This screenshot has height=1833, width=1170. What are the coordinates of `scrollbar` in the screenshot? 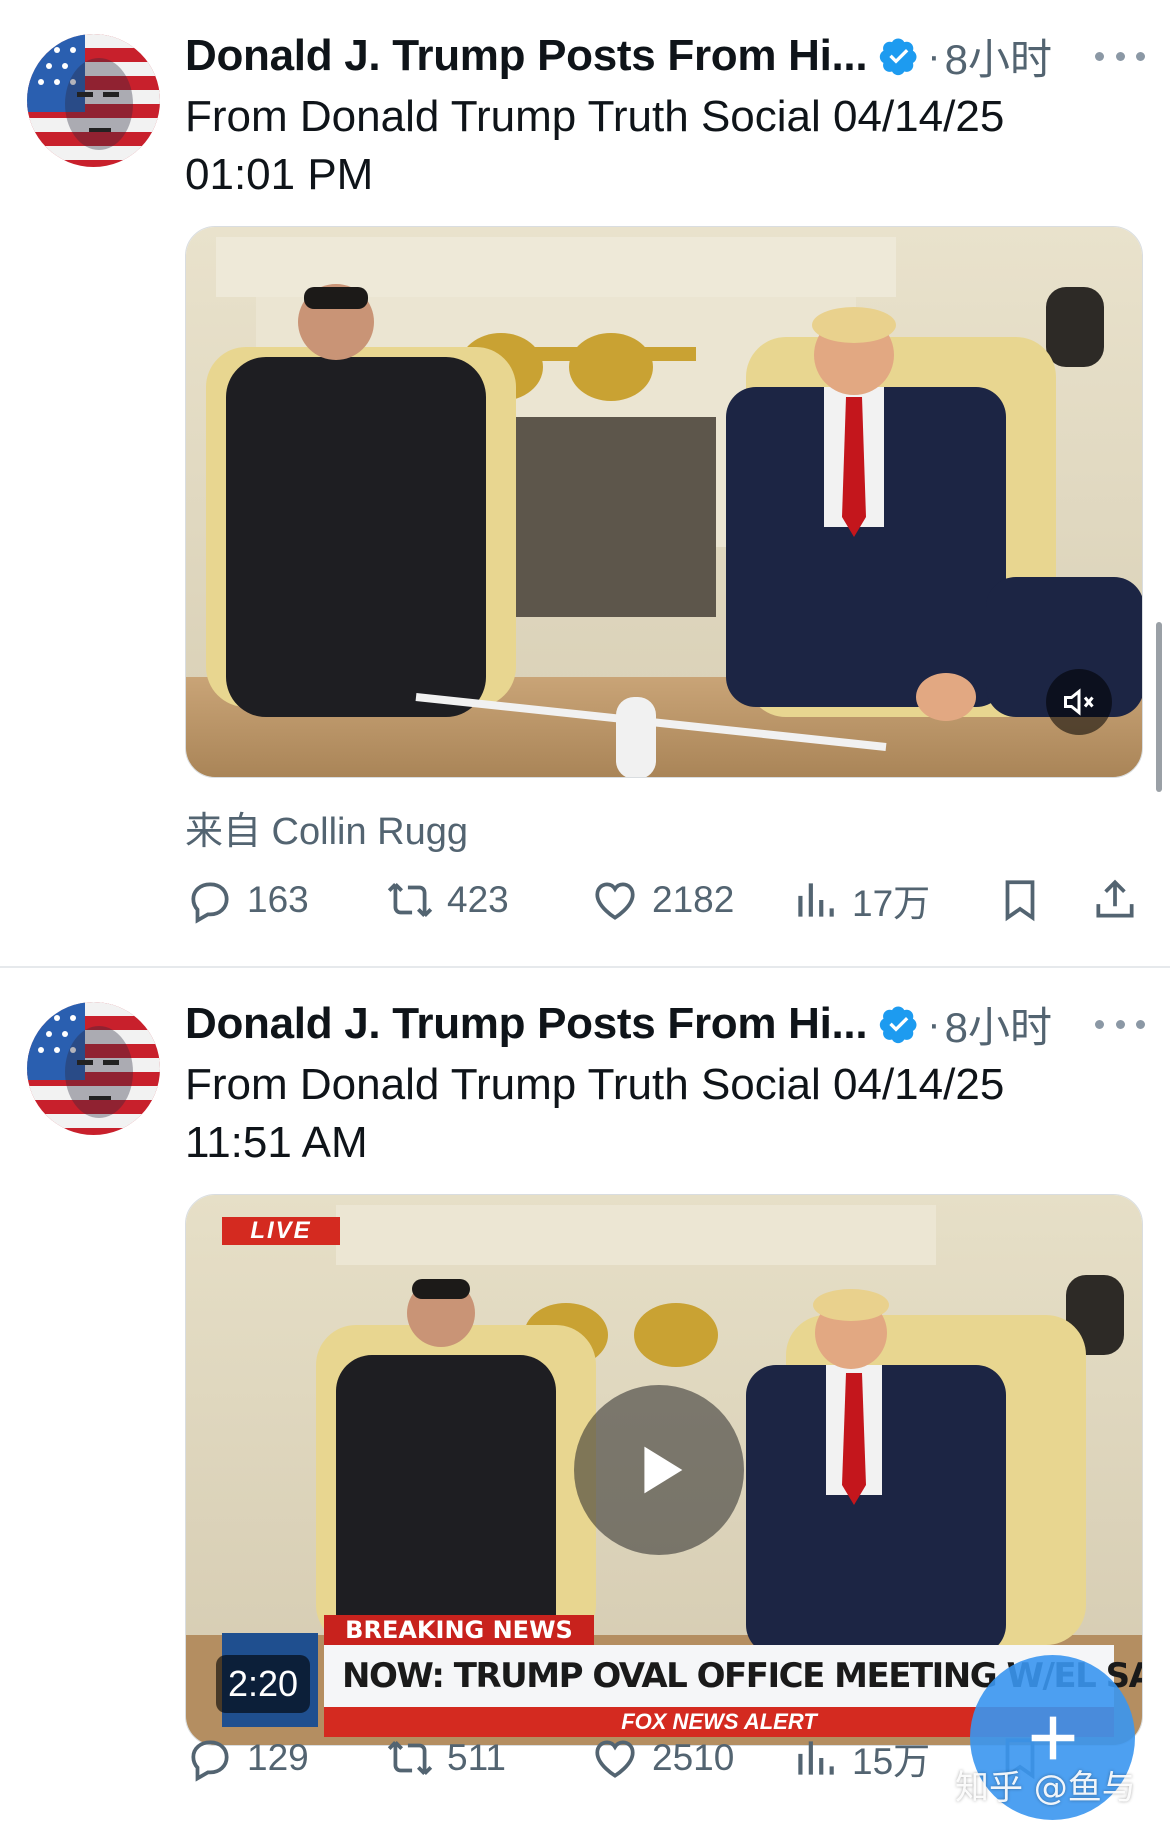 It's located at (1159, 707).